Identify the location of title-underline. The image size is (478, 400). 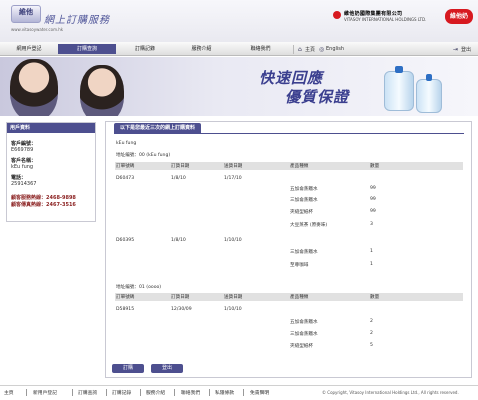
(289, 133).